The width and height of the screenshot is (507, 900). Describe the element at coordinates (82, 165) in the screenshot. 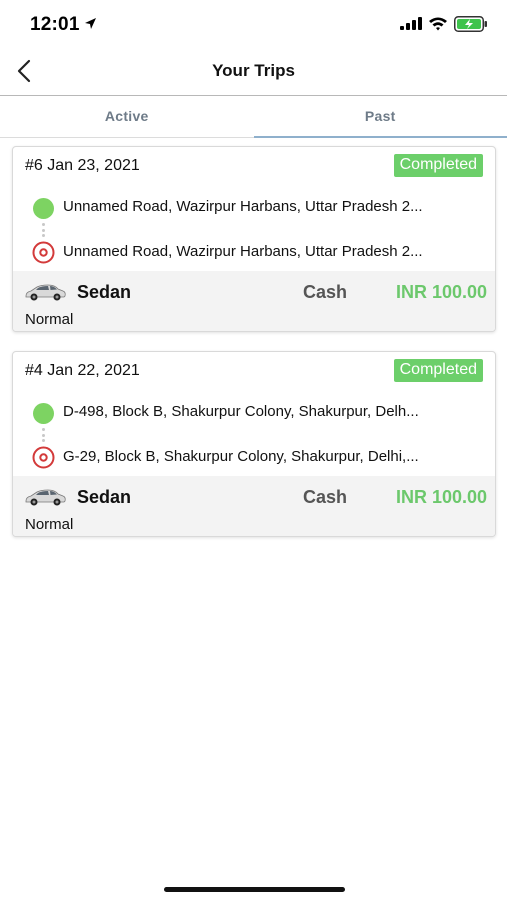

I see `trip-header: #6 Jan 23, 2021` at that location.